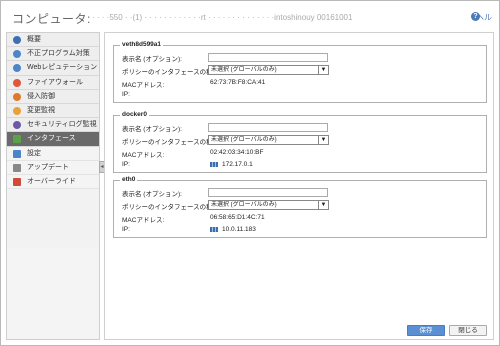 The height and width of the screenshot is (346, 500). Describe the element at coordinates (62, 68) in the screenshot. I see `sidebar-item-label: Webレピュテーション` at that location.